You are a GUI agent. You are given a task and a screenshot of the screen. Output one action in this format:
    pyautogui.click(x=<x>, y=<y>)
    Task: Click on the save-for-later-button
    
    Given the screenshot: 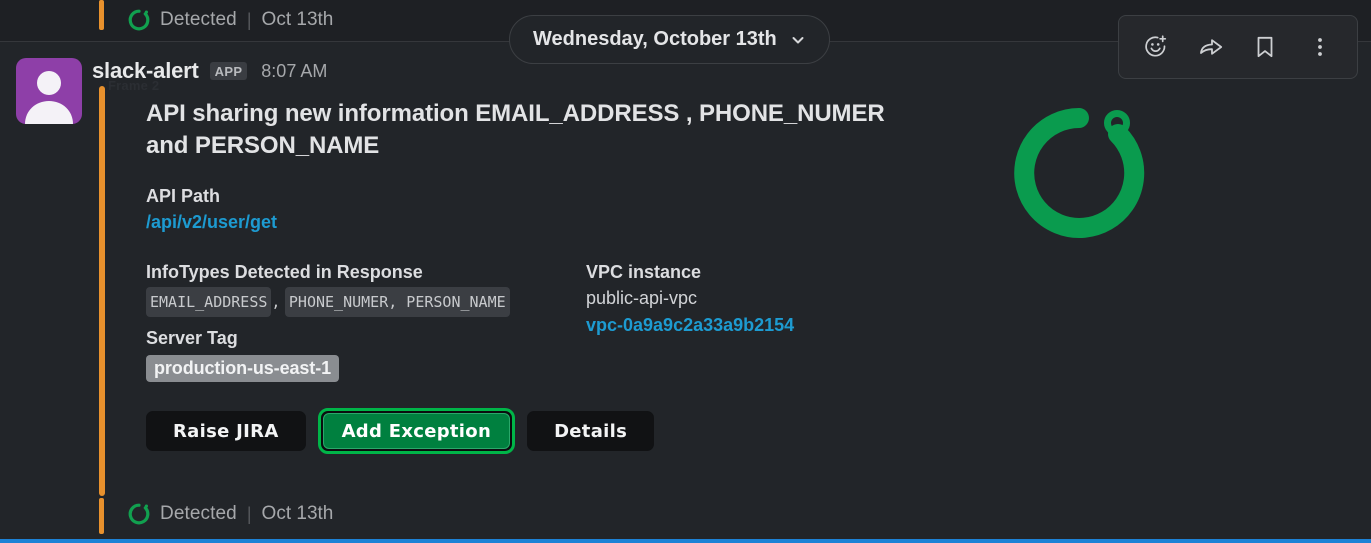 What is the action you would take?
    pyautogui.click(x=1265, y=47)
    